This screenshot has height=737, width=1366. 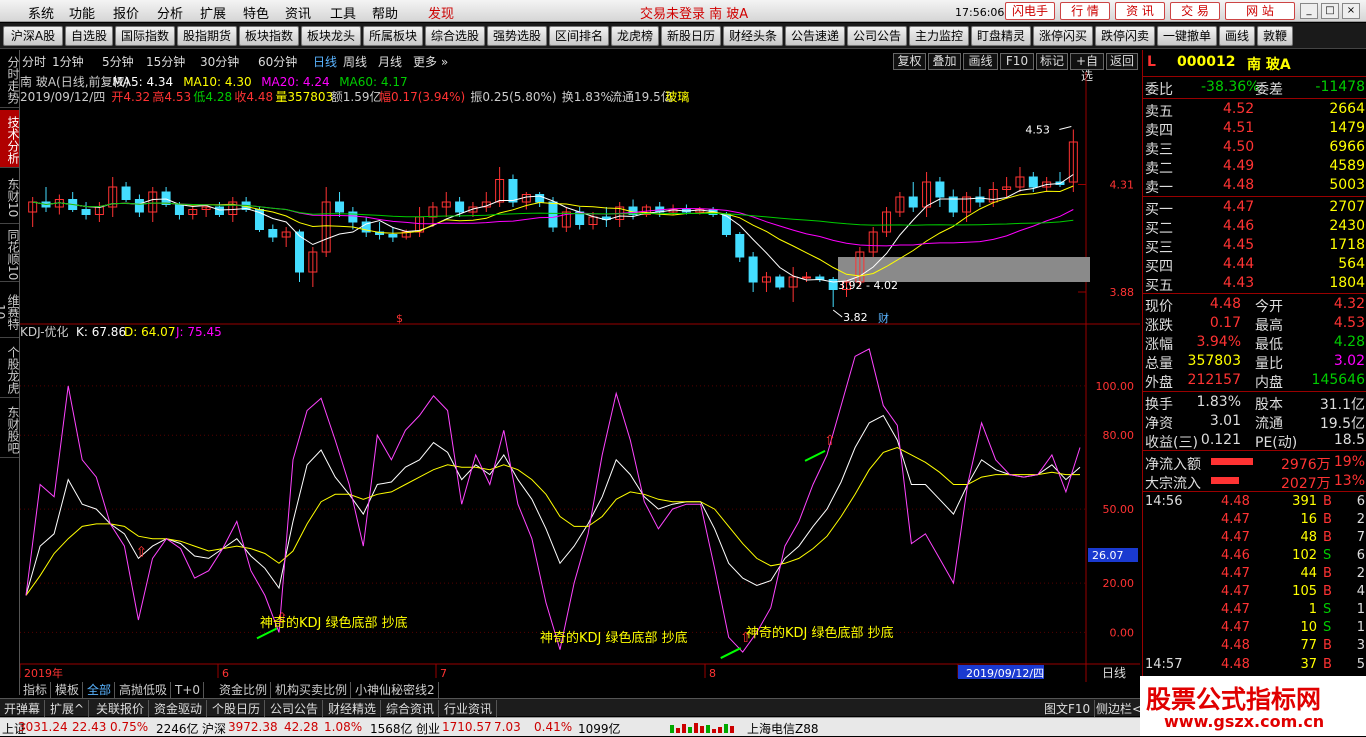 I want to click on menu-item: 工具, so click(x=343, y=12).